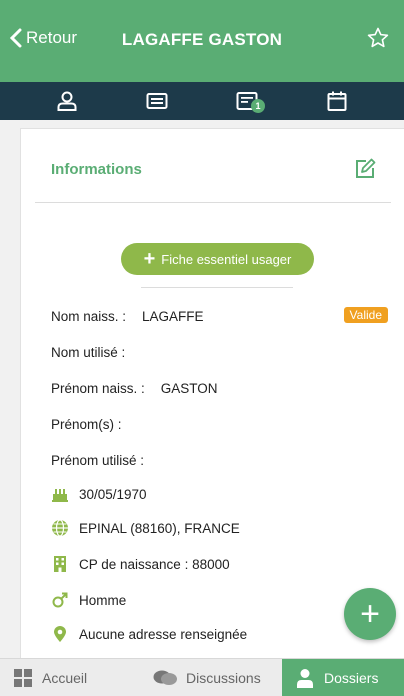 The width and height of the screenshot is (404, 696). Describe the element at coordinates (60, 494) in the screenshot. I see `birthday-cake-icon` at that location.